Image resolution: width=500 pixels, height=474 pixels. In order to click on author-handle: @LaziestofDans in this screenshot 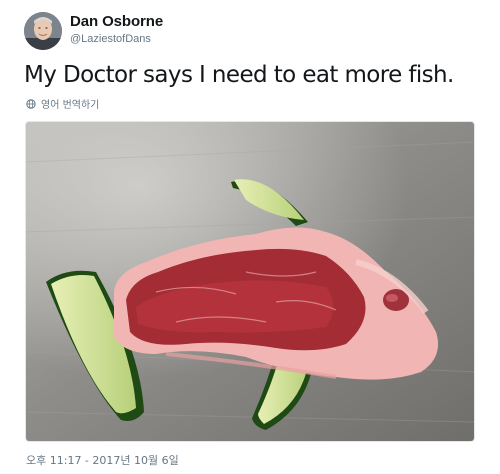, I will do `click(110, 39)`.